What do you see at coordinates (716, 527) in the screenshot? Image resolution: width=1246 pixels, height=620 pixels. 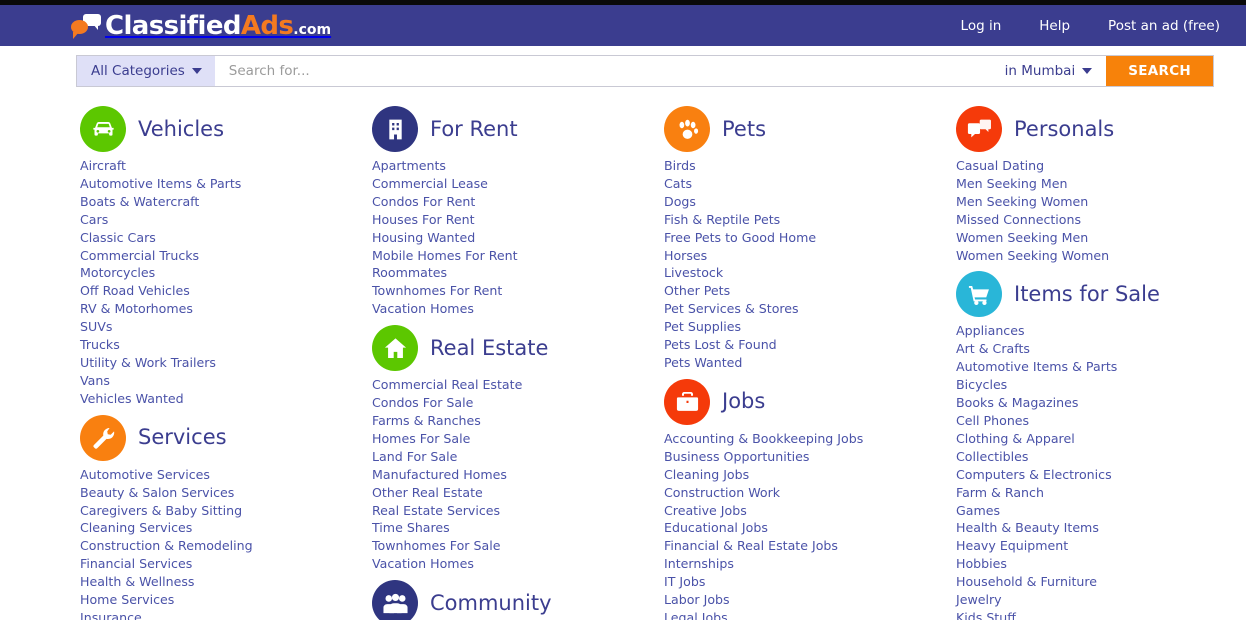 I see `category-link: Educational Jobs` at bounding box center [716, 527].